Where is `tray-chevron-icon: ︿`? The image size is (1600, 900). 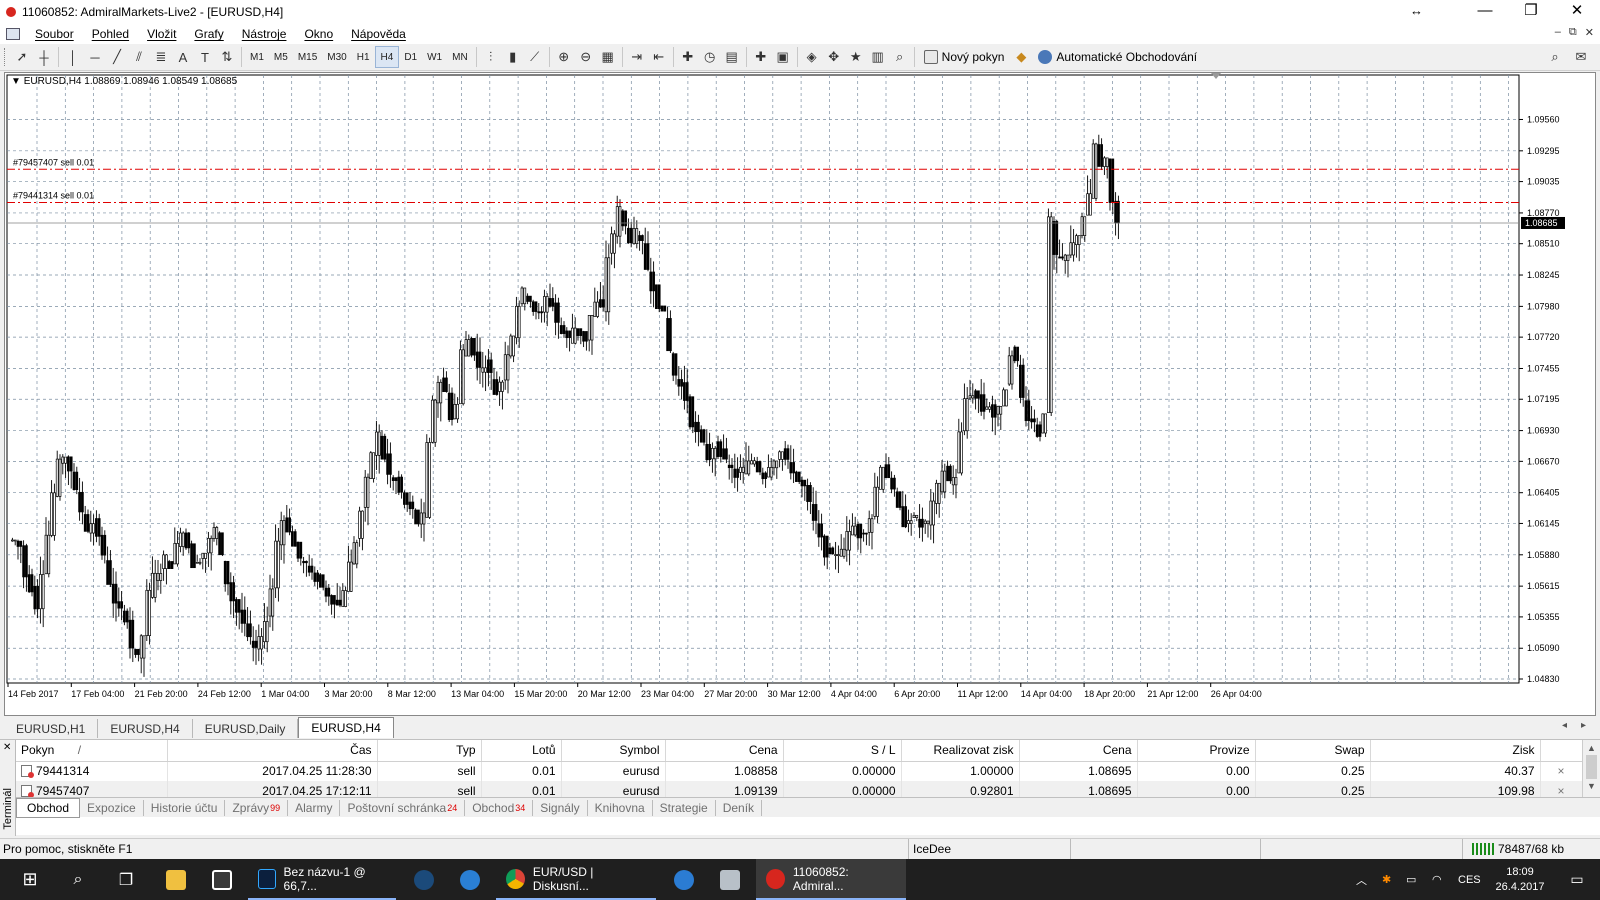
tray-chevron-icon: ︿ is located at coordinates (1361, 879).